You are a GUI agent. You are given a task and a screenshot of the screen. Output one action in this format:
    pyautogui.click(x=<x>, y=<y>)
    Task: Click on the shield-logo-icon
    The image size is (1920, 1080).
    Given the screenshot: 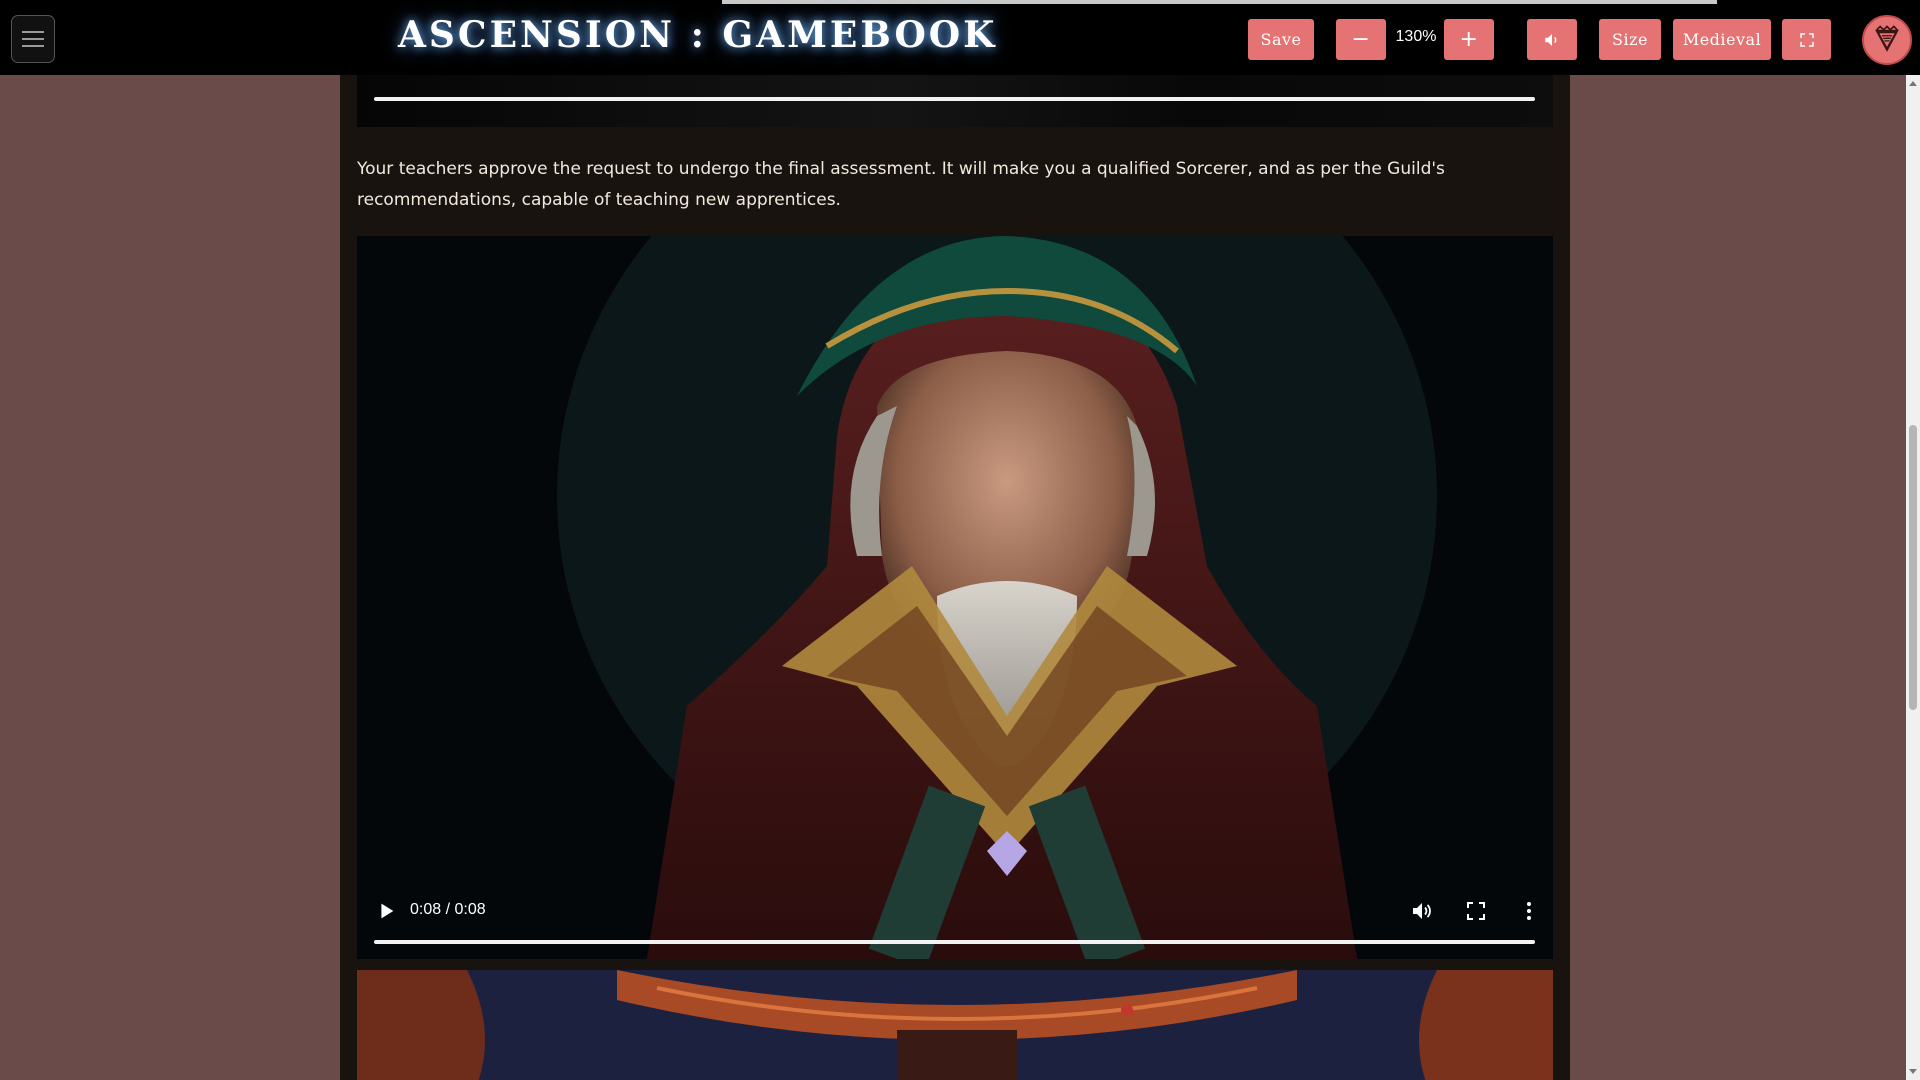 What is the action you would take?
    pyautogui.click(x=1887, y=38)
    